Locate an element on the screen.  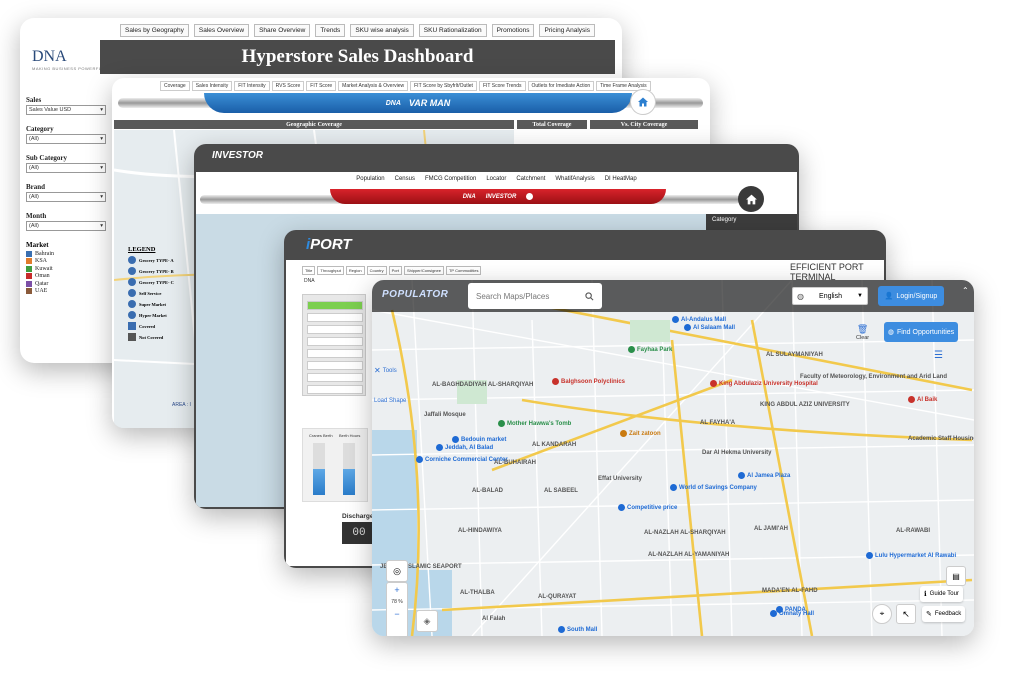
map-place: Academic Staff Housing is located at coordinates (941, 439).